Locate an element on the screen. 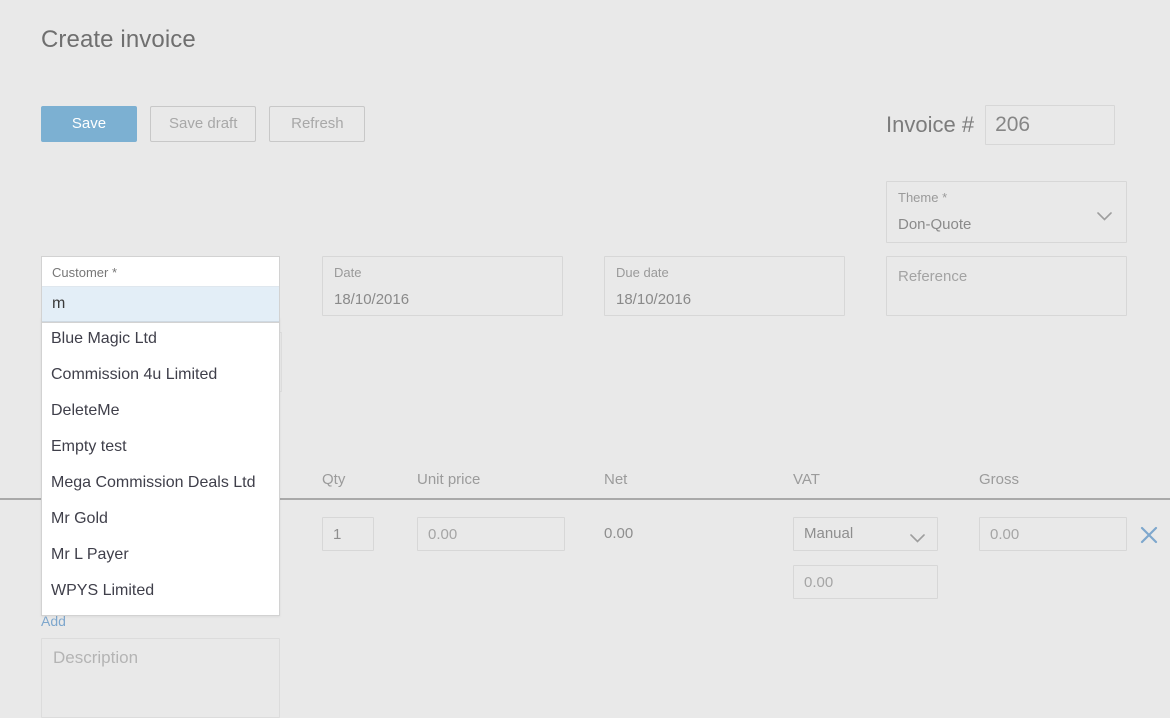 The width and height of the screenshot is (1170, 718). due-date-field: Due date 18/10/2016 is located at coordinates (724, 286).